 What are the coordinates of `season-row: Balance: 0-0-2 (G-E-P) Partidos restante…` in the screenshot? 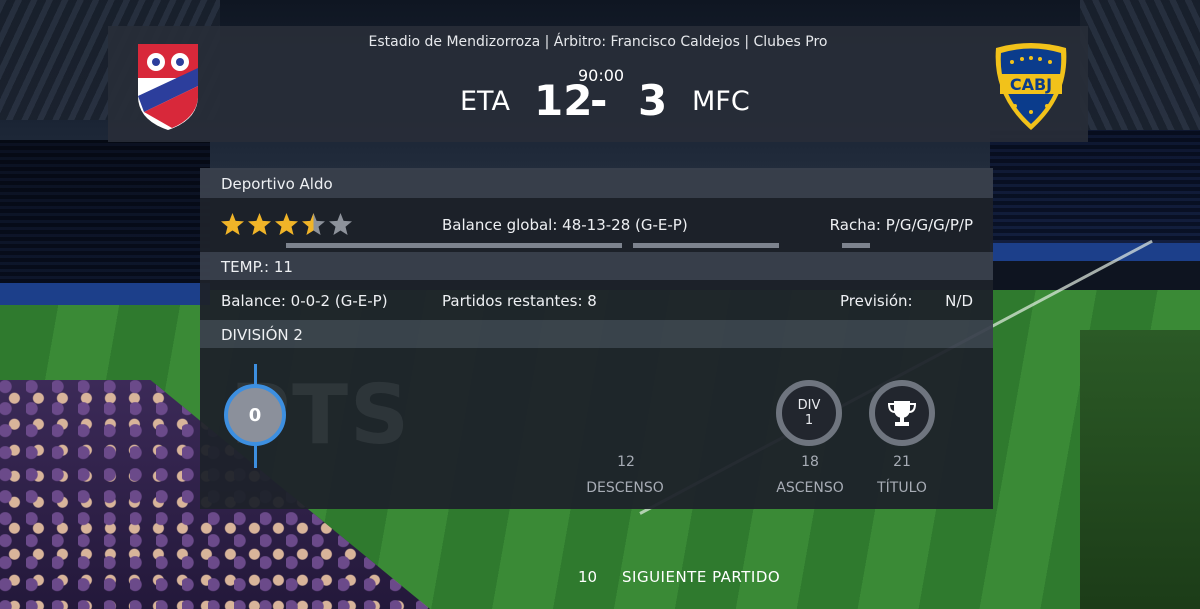 It's located at (596, 300).